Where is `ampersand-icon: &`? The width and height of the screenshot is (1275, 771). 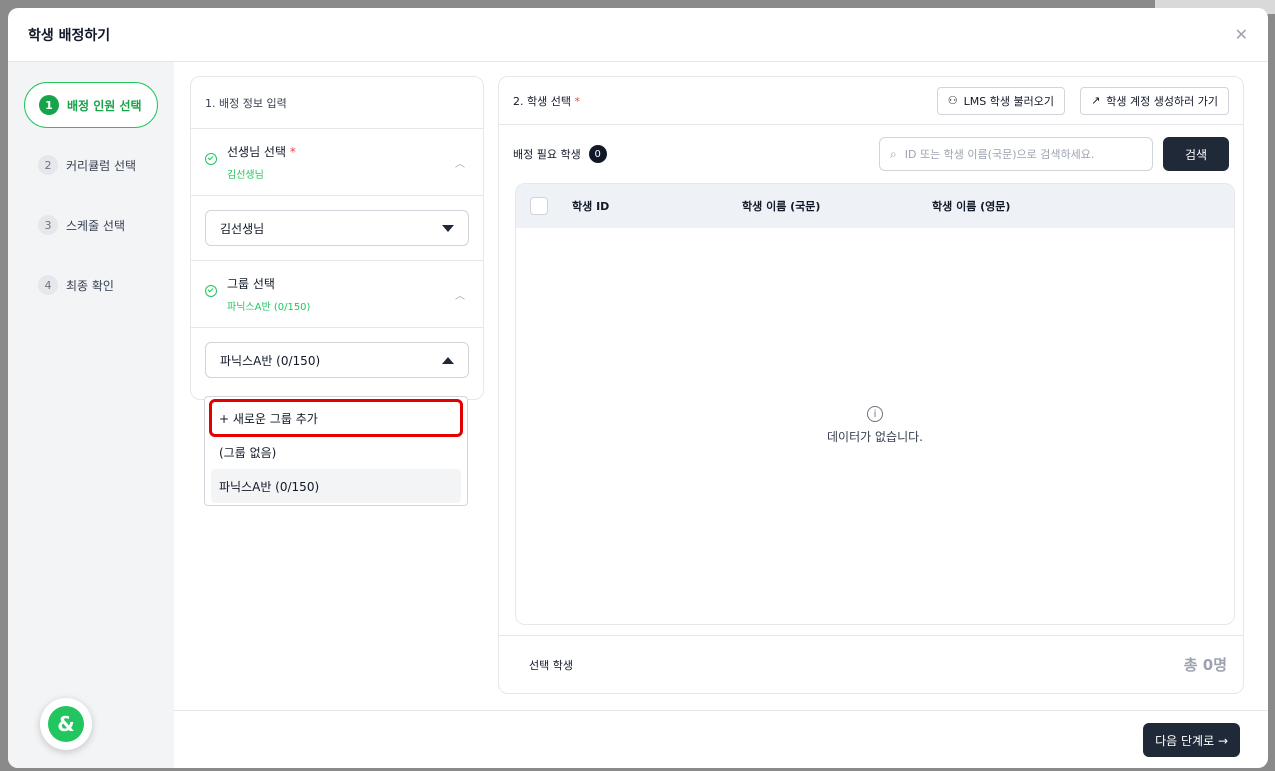
ampersand-icon: & is located at coordinates (66, 724).